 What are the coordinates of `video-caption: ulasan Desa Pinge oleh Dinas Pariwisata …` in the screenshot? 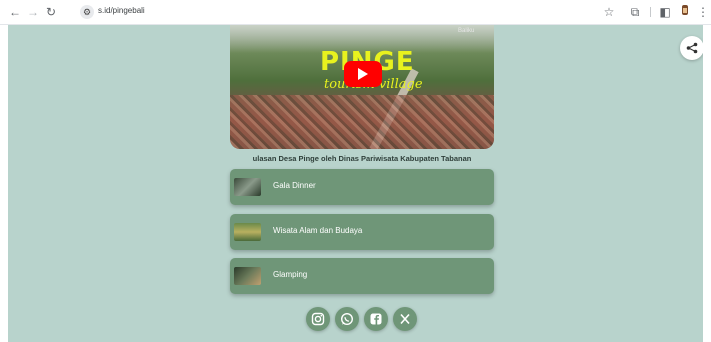 It's located at (362, 158).